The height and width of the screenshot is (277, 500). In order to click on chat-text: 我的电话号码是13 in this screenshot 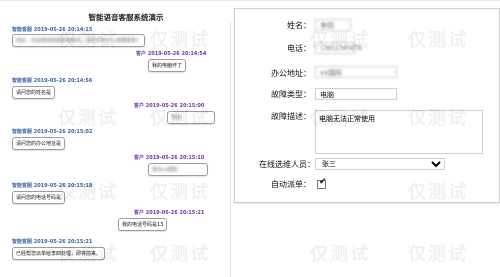, I will do `click(143, 225)`.